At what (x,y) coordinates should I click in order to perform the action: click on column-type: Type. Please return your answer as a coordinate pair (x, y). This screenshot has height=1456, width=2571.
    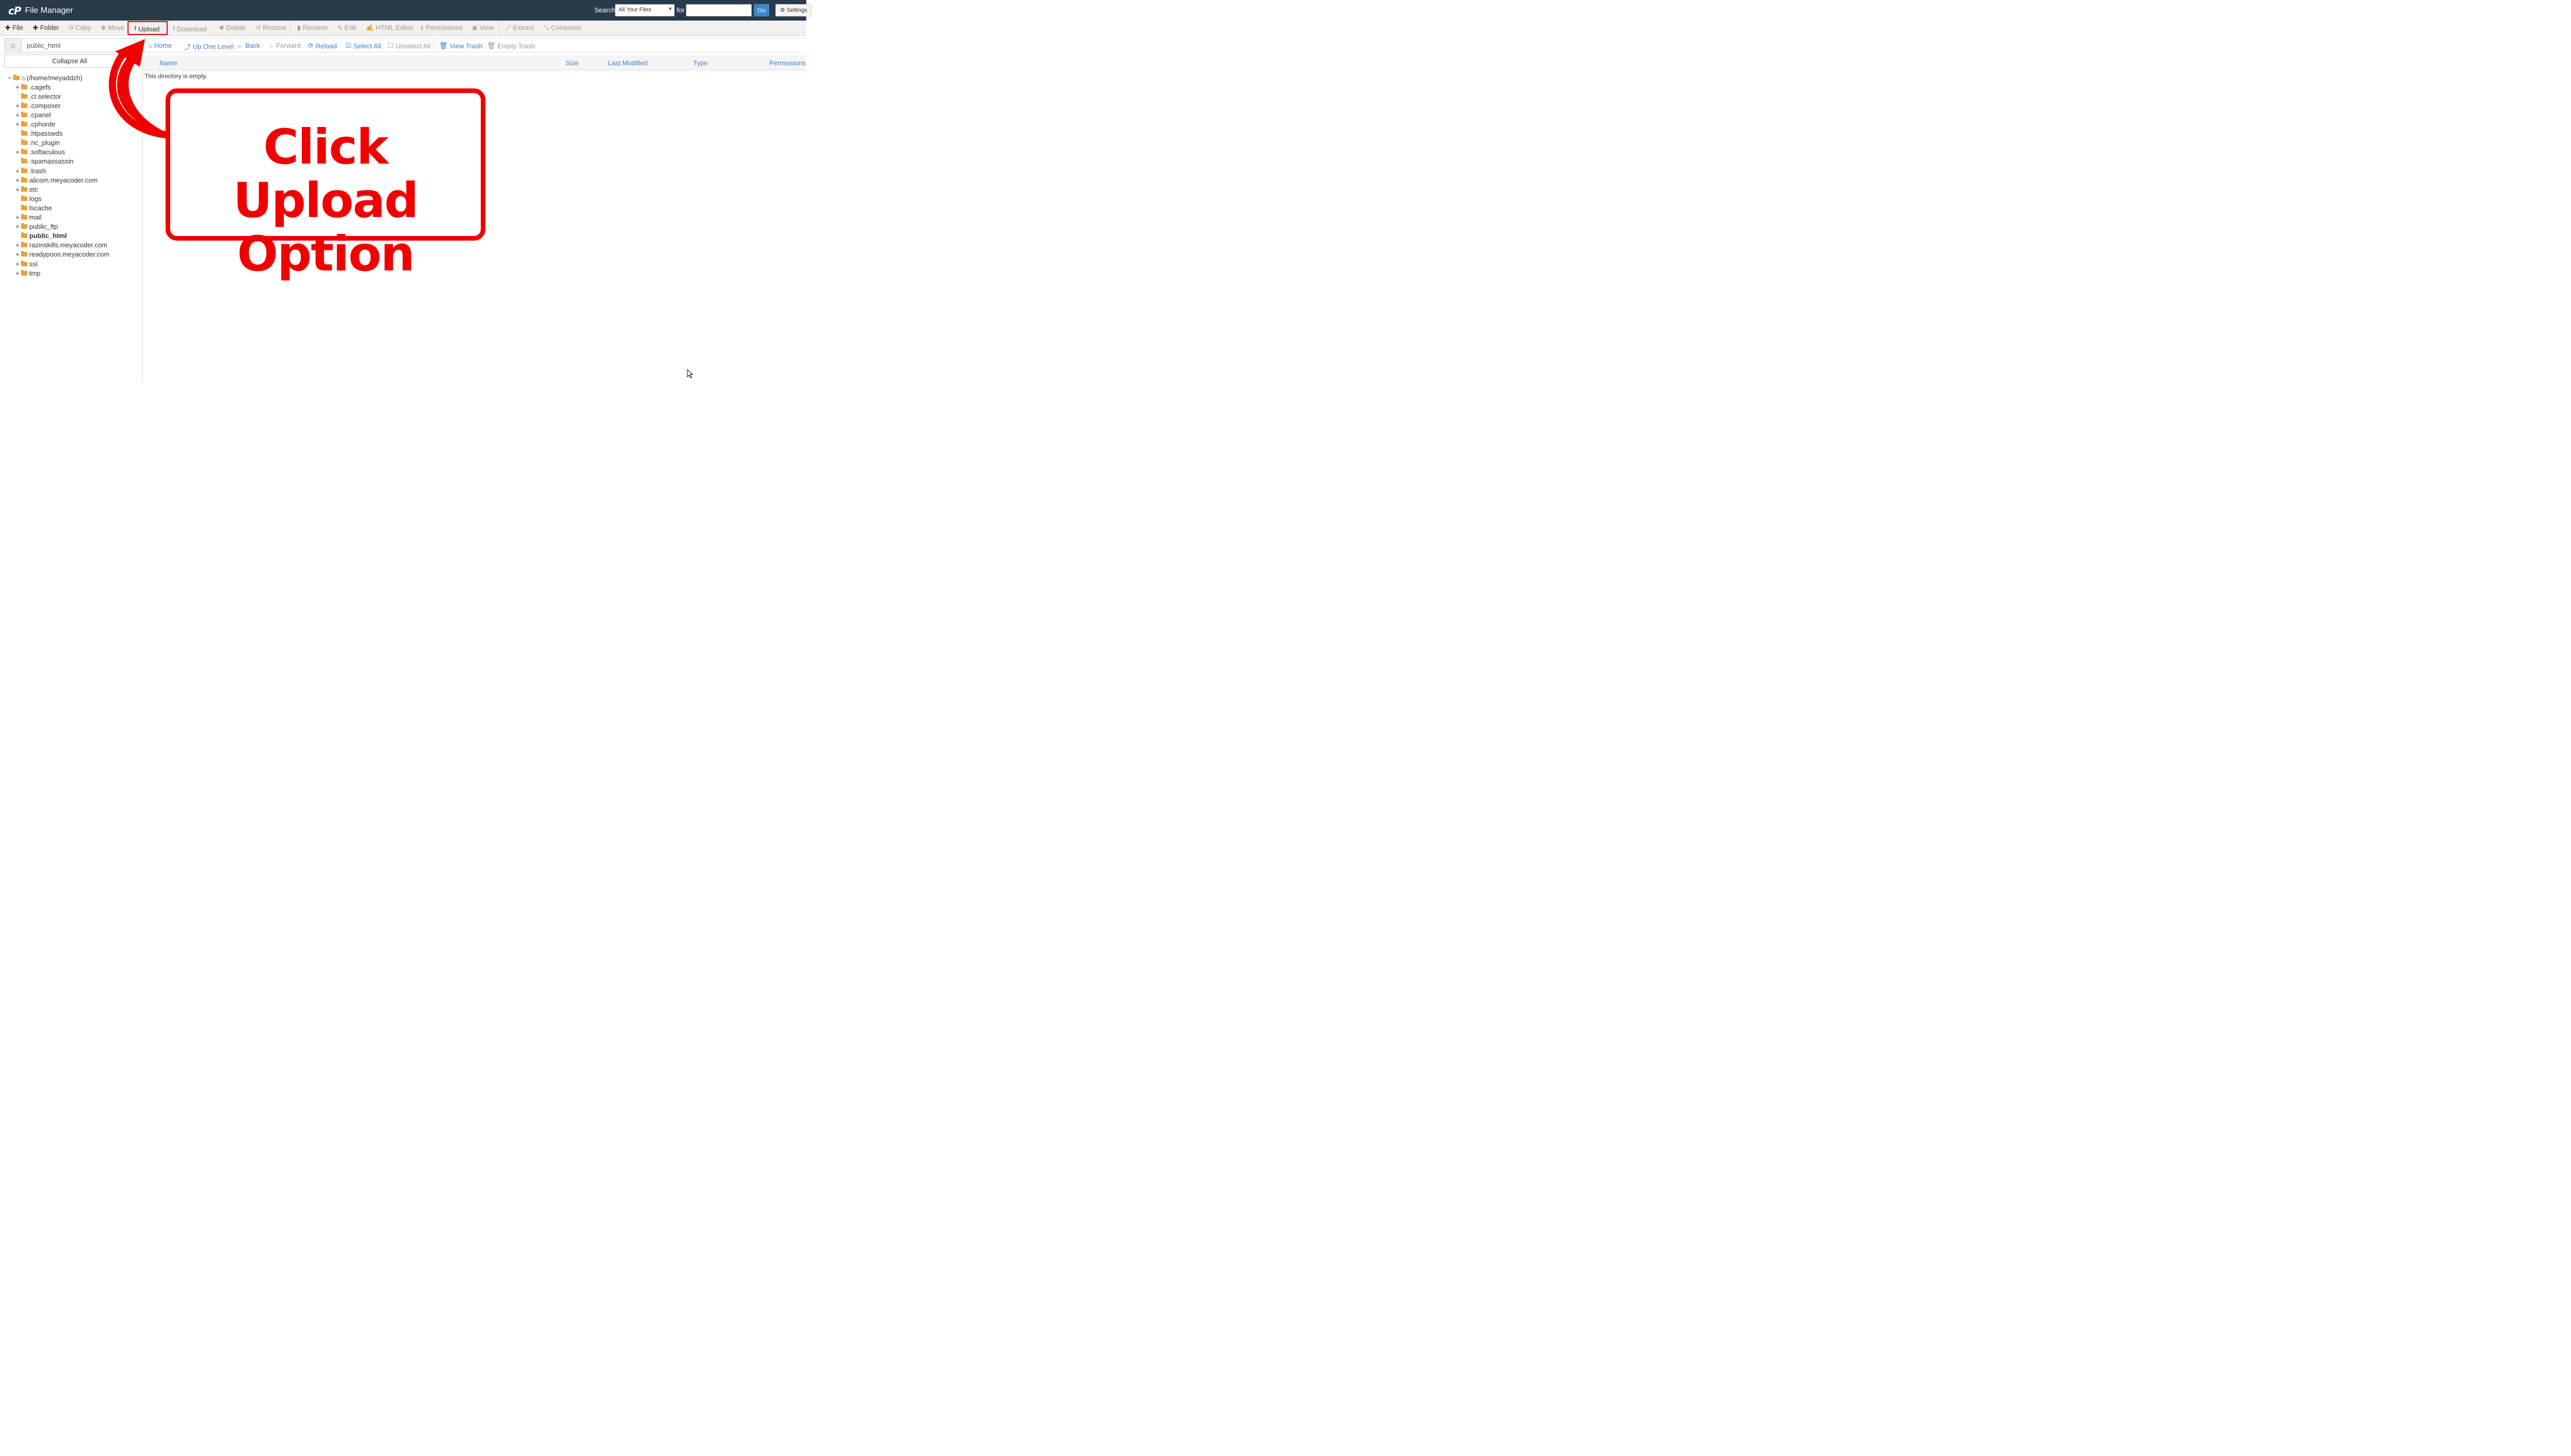
    Looking at the image, I should click on (700, 63).